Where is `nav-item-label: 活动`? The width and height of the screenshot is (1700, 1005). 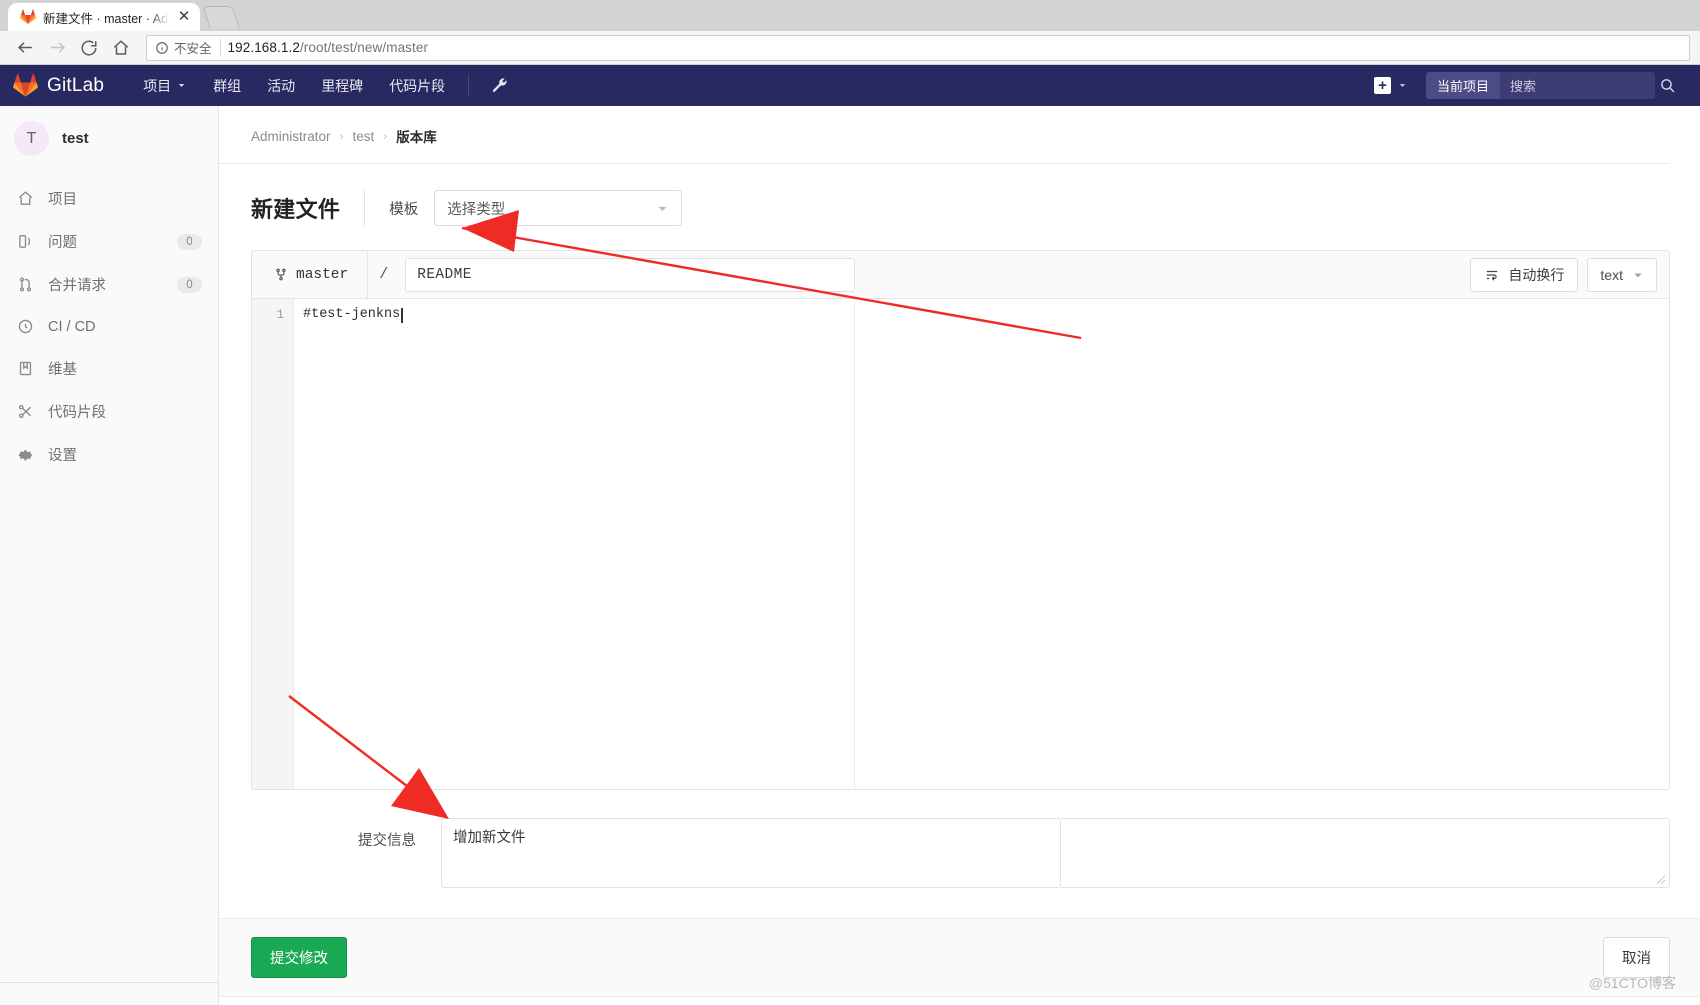
nav-item-label: 活动 is located at coordinates (281, 85).